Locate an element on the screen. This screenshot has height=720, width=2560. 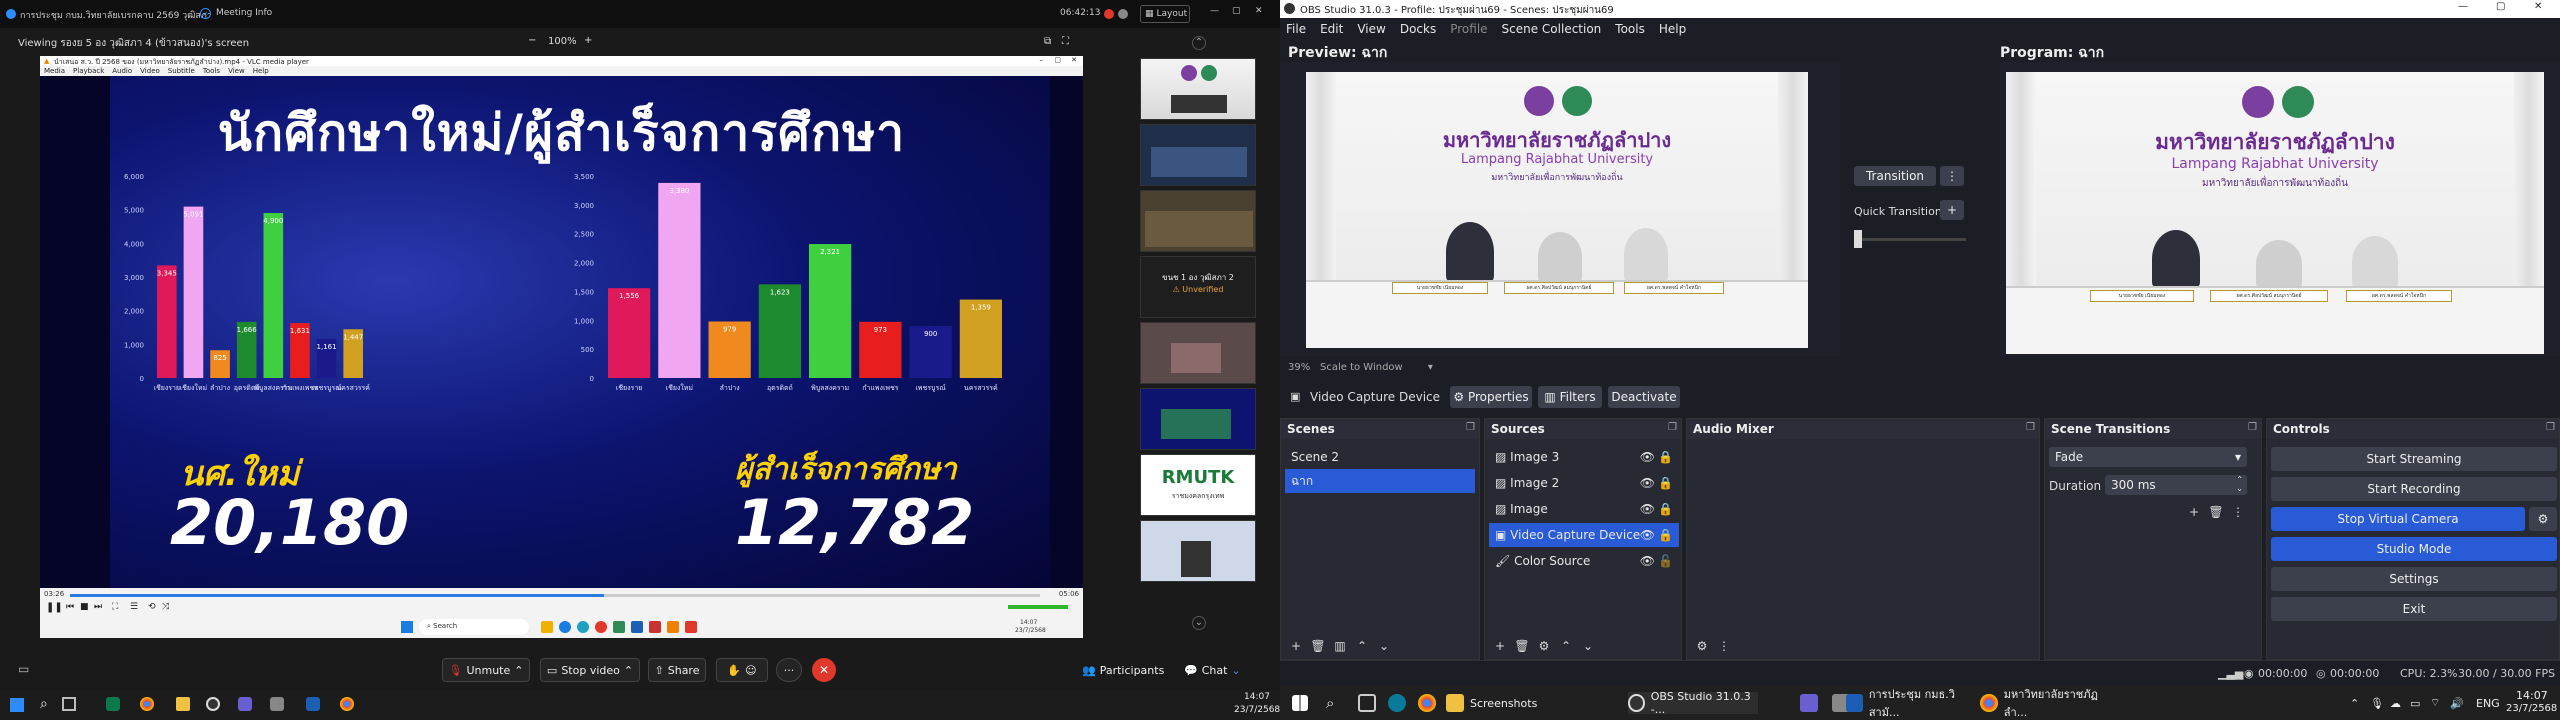
participant-tile-7: RMUTK ราชมงคลกรุงเทพ is located at coordinates (1198, 485).